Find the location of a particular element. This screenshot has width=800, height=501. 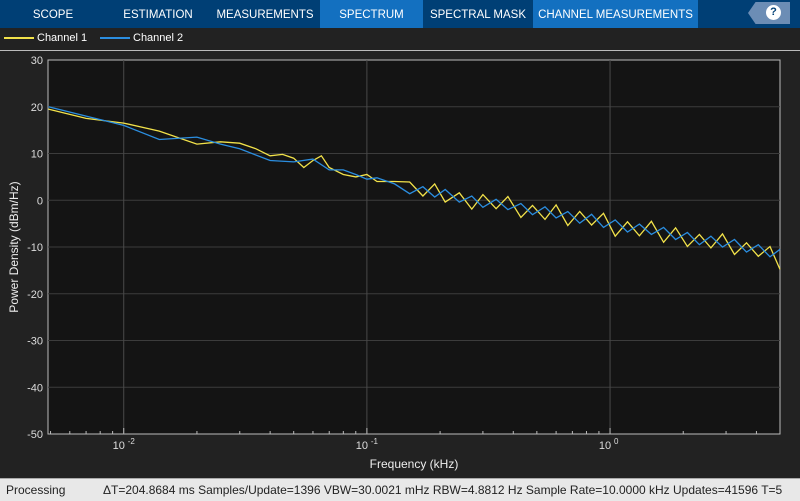

x-axis-label: Frequency (kHz) is located at coordinates (414, 464).